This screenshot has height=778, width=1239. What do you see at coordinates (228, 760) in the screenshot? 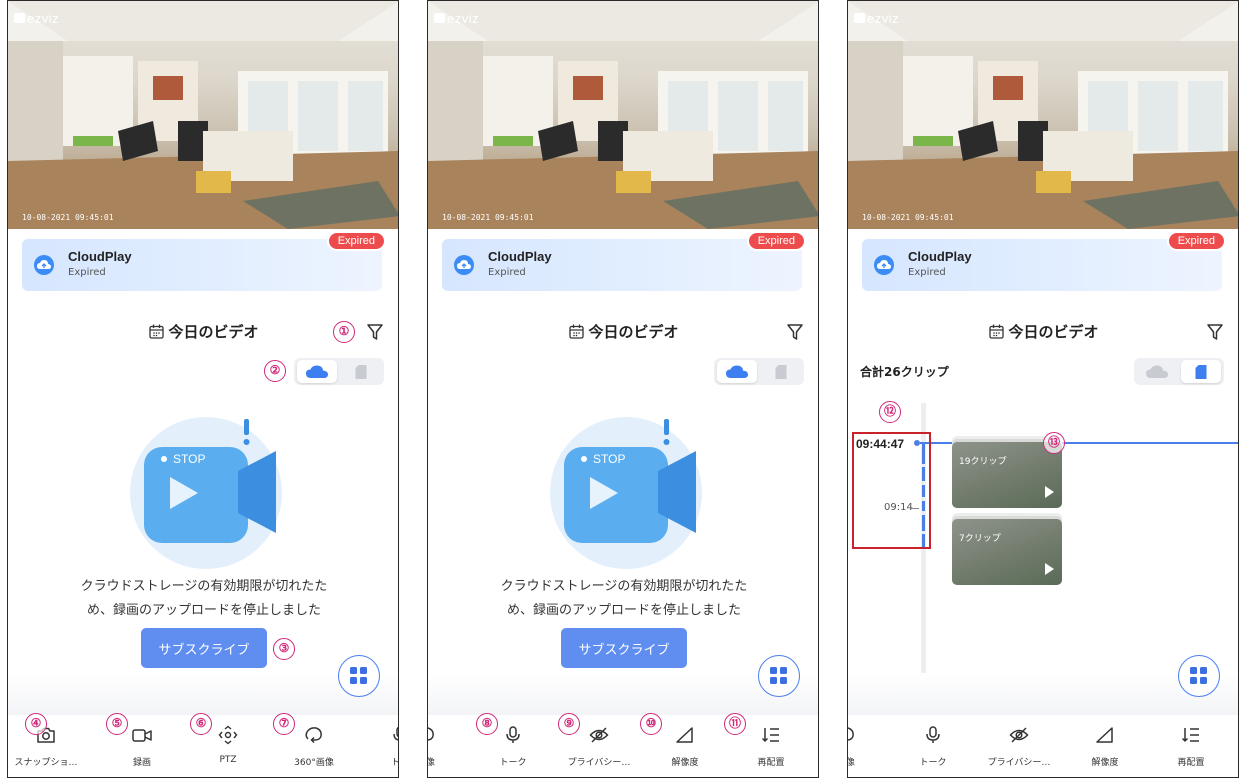
I see `ptz-label: PTZ` at bounding box center [228, 760].